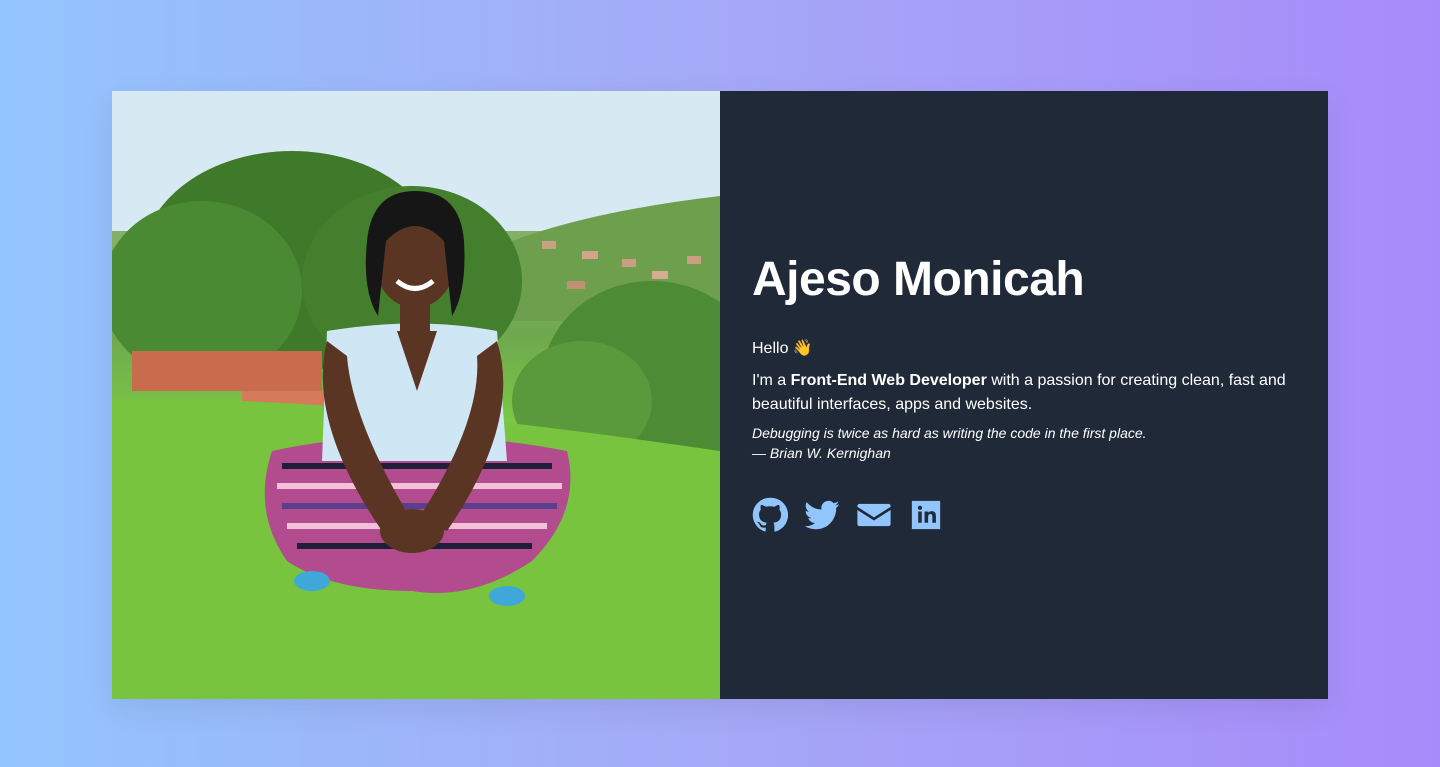 This screenshot has height=767, width=1440. Describe the element at coordinates (770, 348) in the screenshot. I see `greeting-text: Hello` at that location.